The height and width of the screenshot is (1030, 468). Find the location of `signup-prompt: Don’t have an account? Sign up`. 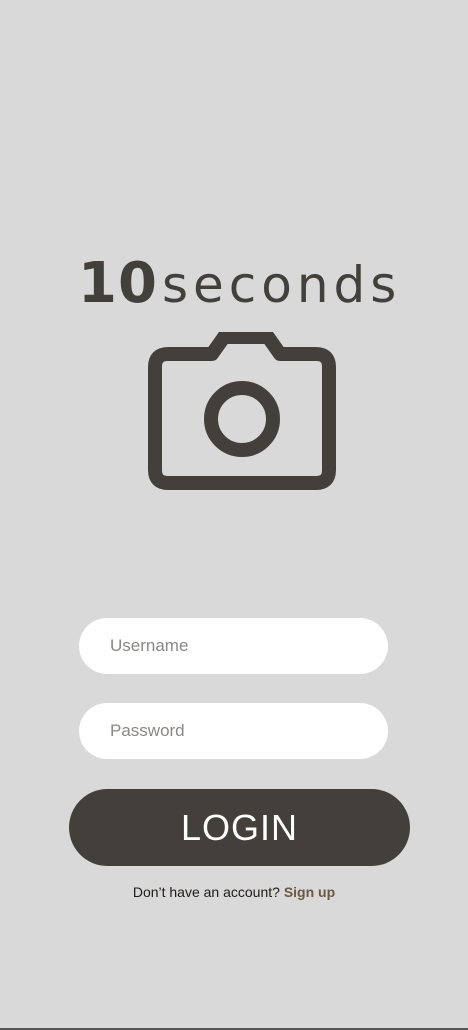

signup-prompt: Don’t have an account? Sign up is located at coordinates (234, 892).